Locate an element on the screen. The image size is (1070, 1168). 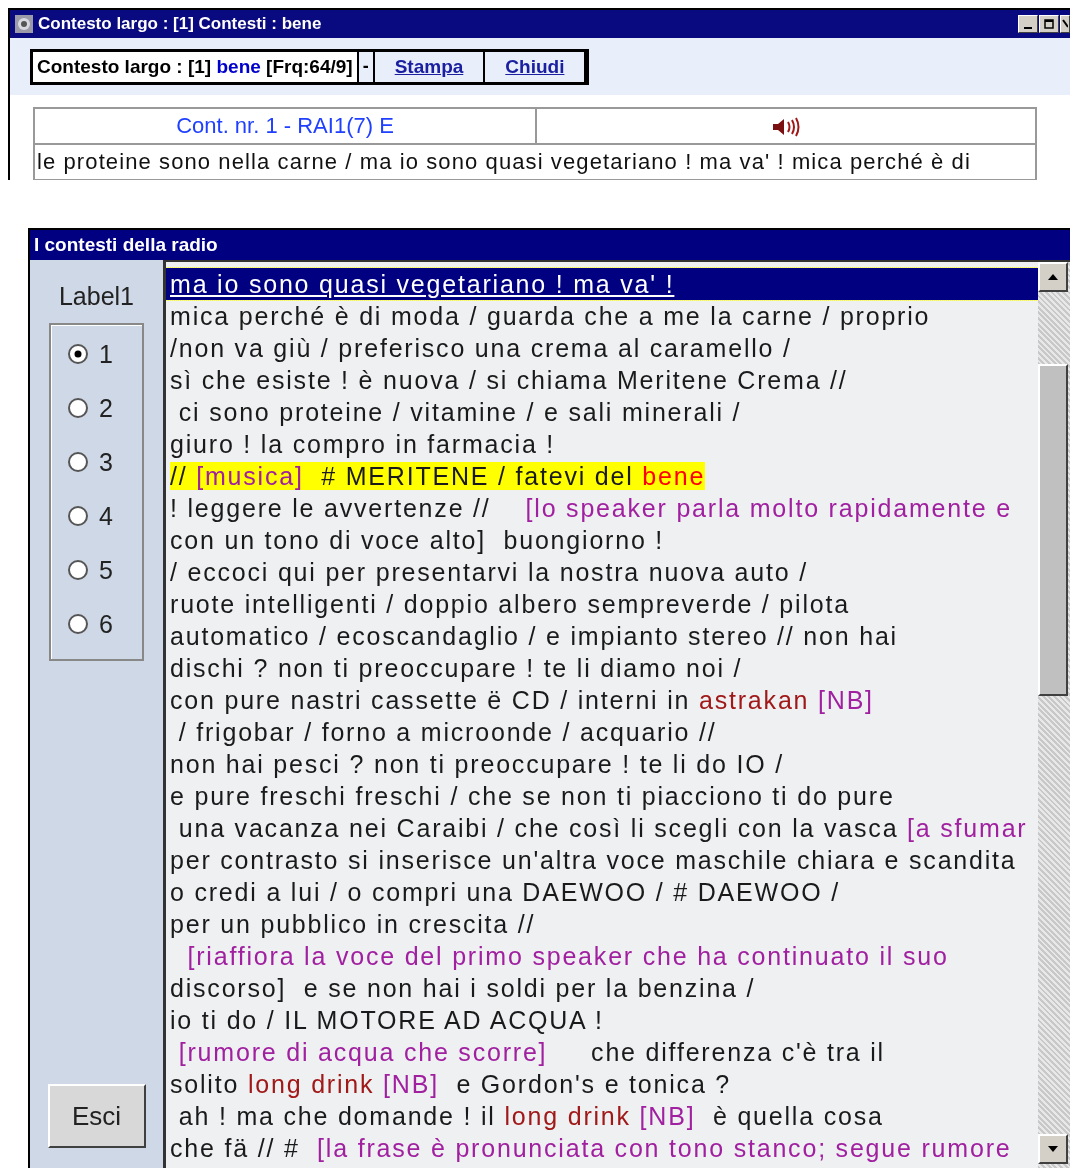
up-arrow-icon is located at coordinates (1053, 277).